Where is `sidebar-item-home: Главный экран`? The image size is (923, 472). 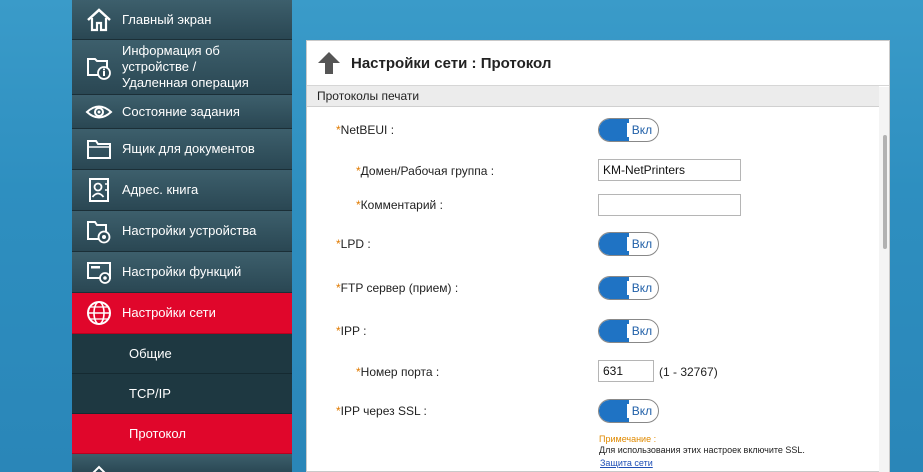
sidebar-item-home: Главный экран is located at coordinates (182, 20).